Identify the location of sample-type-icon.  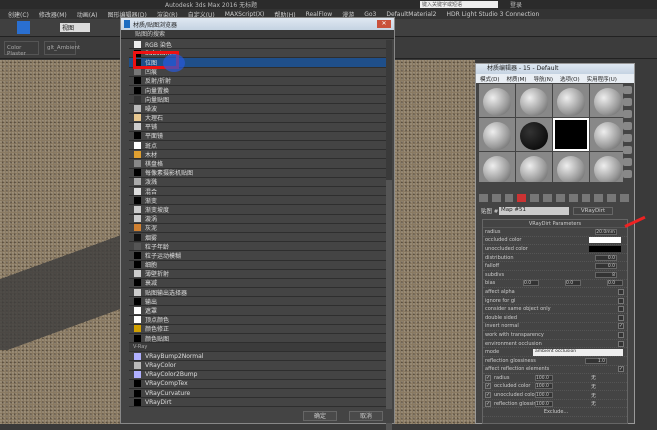
(627, 90).